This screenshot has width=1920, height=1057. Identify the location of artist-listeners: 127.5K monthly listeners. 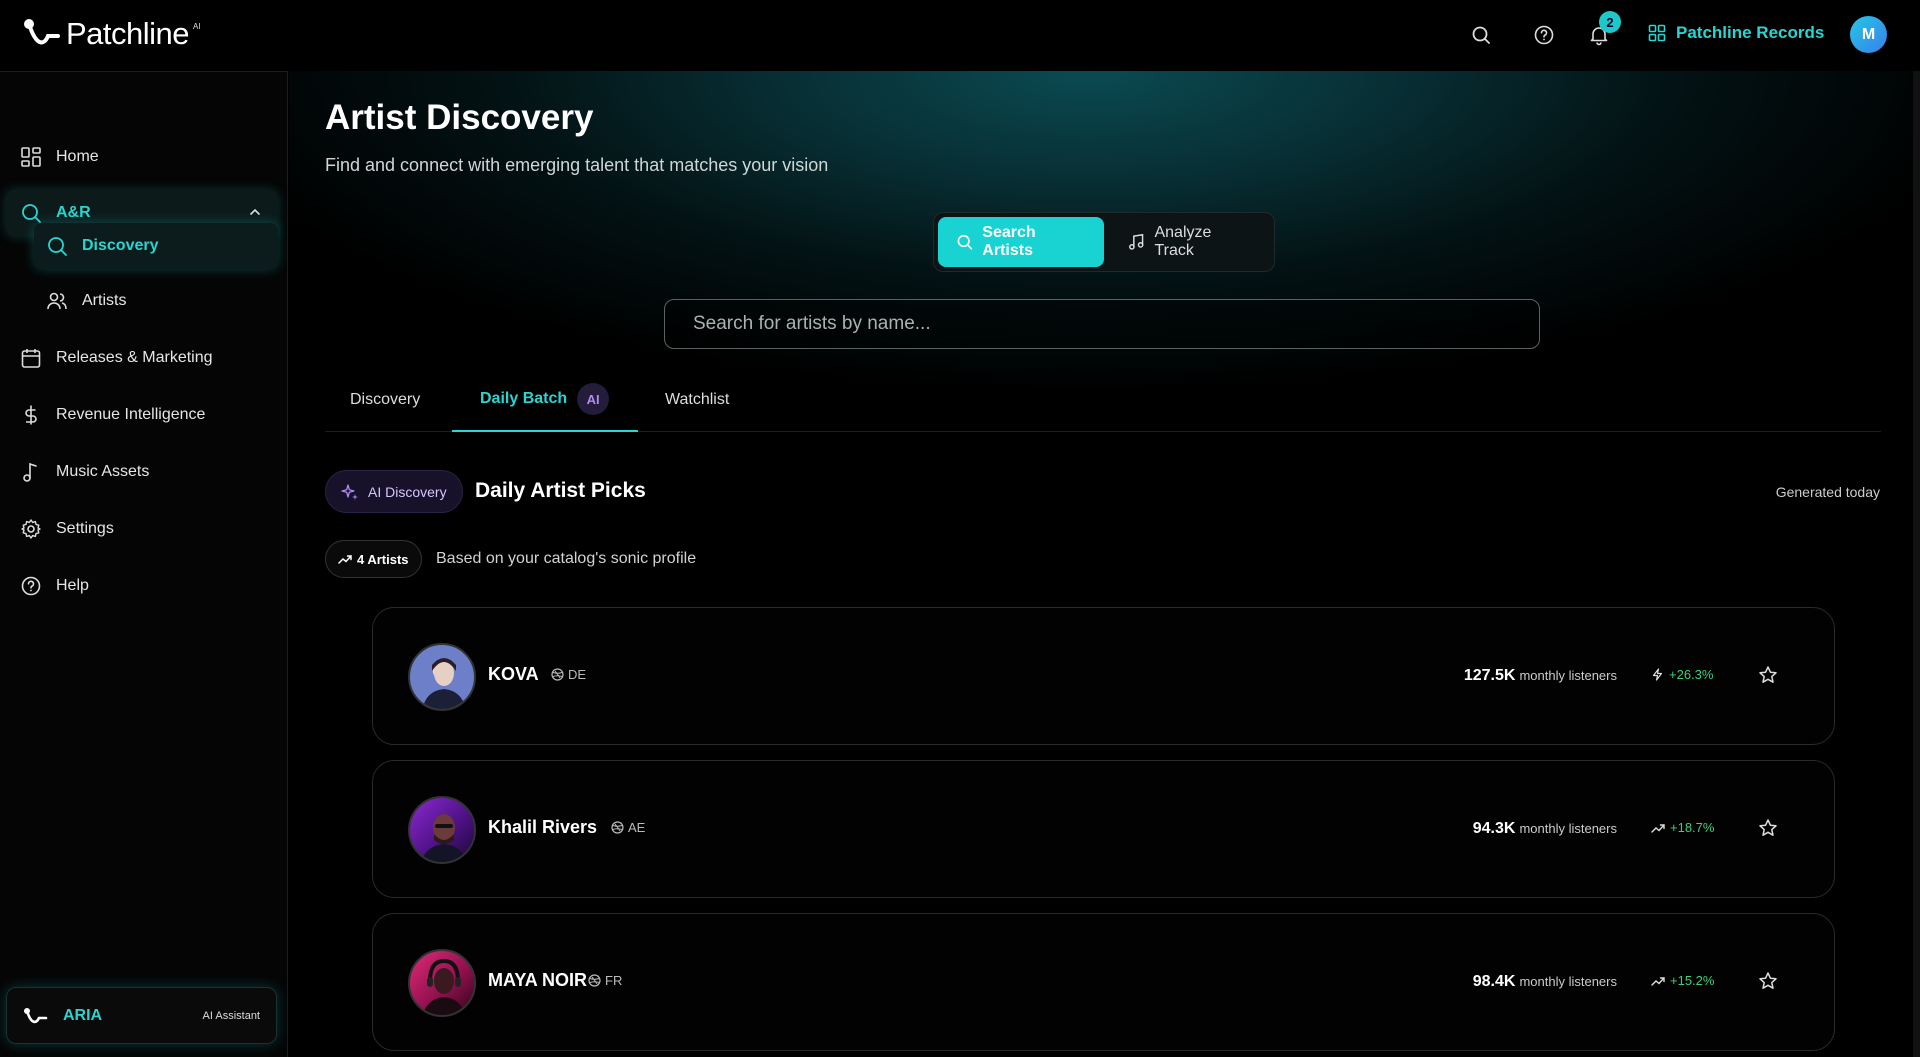
(1540, 676).